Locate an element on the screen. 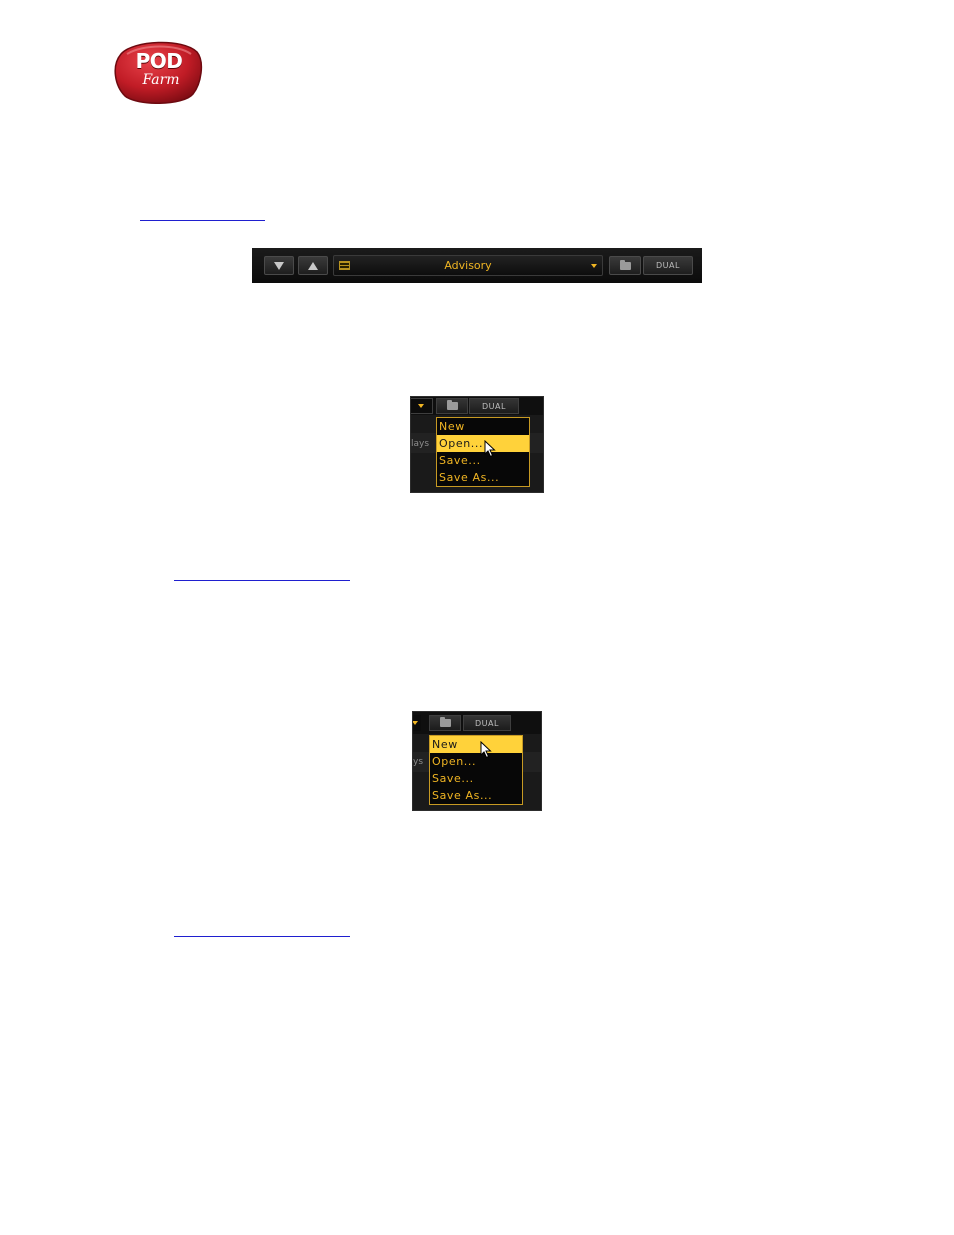 This screenshot has height=1235, width=954. arrow-down-icon is located at coordinates (279, 265).